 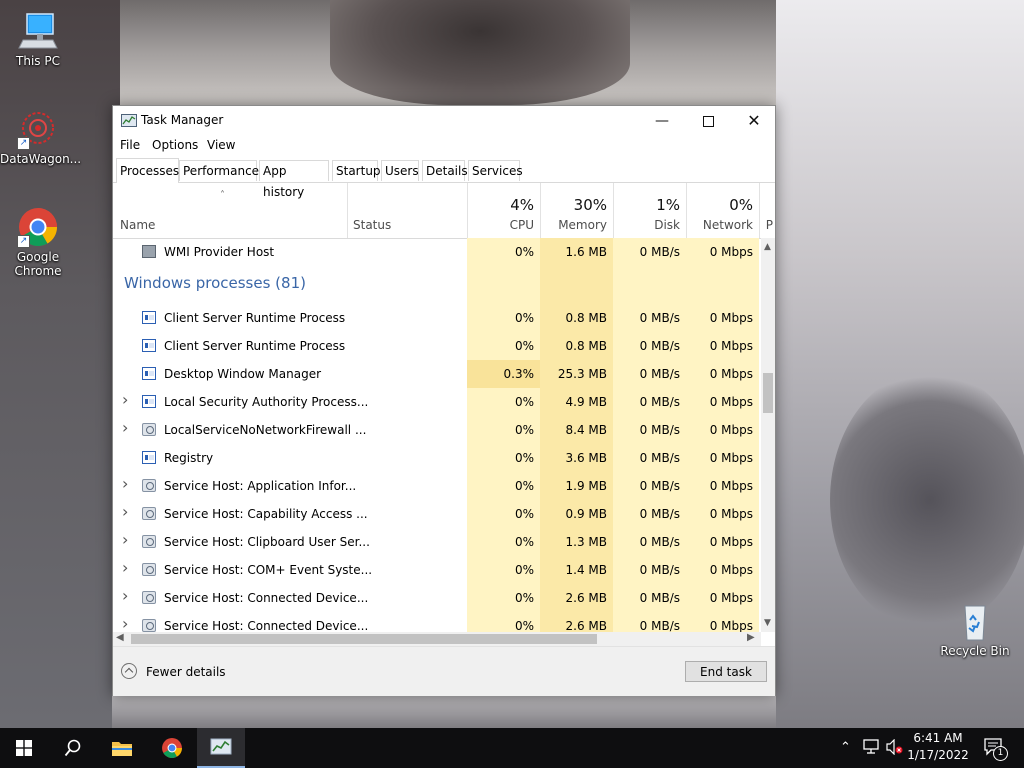 What do you see at coordinates (467, 210) in the screenshot?
I see `column-divider` at bounding box center [467, 210].